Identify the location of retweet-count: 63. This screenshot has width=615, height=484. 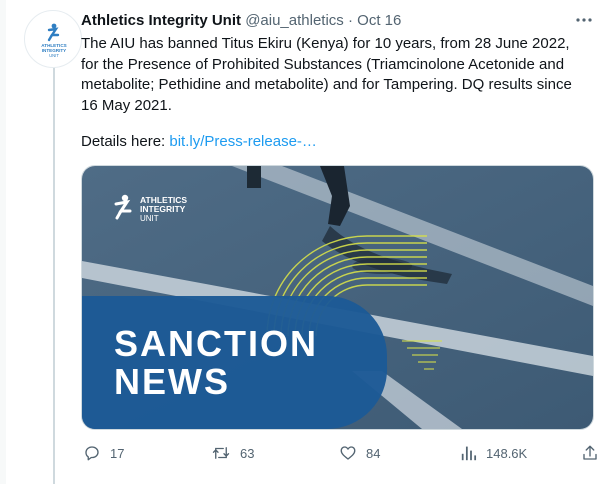
(247, 453).